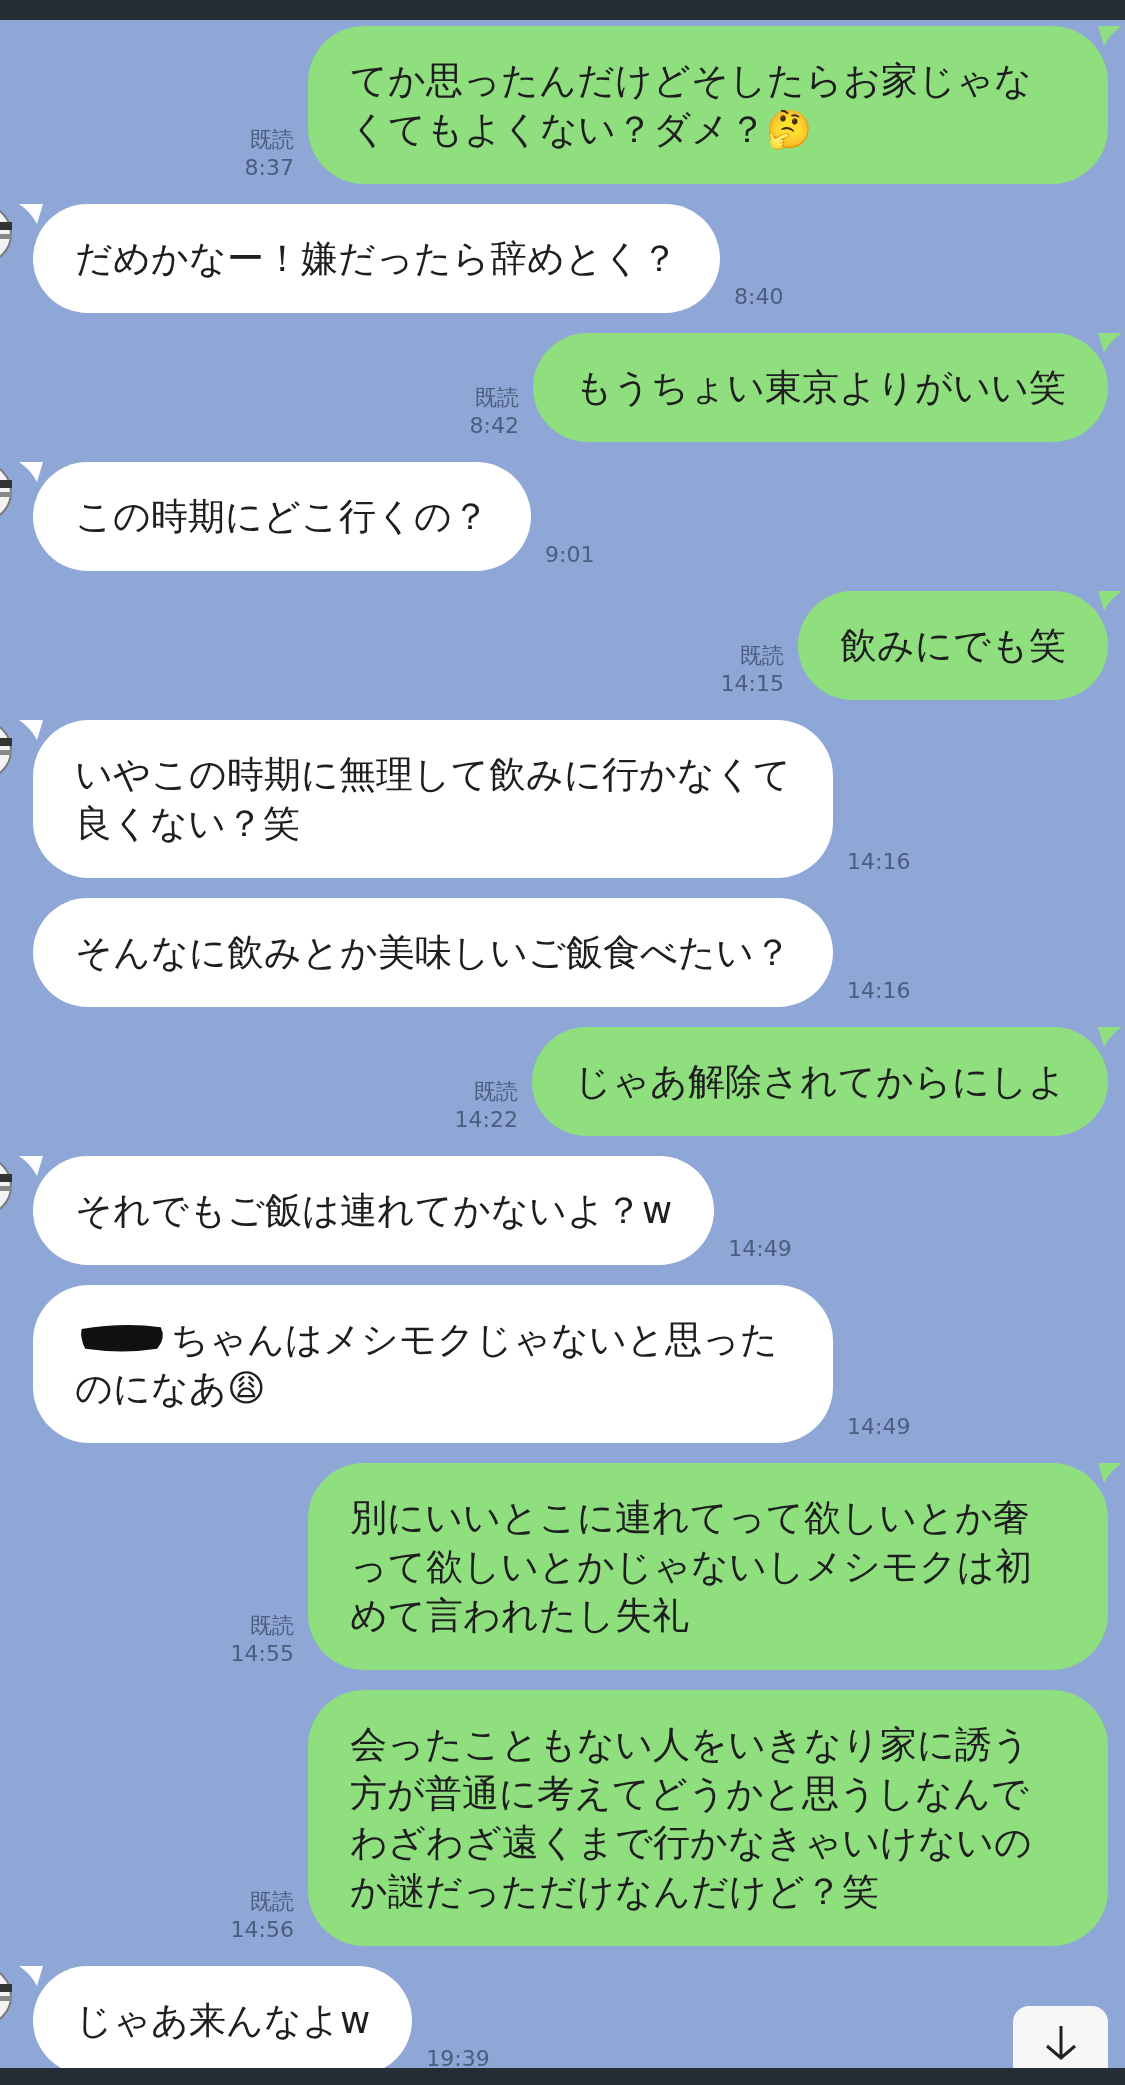  What do you see at coordinates (262, 1930) in the screenshot?
I see `message-time: 14:56` at bounding box center [262, 1930].